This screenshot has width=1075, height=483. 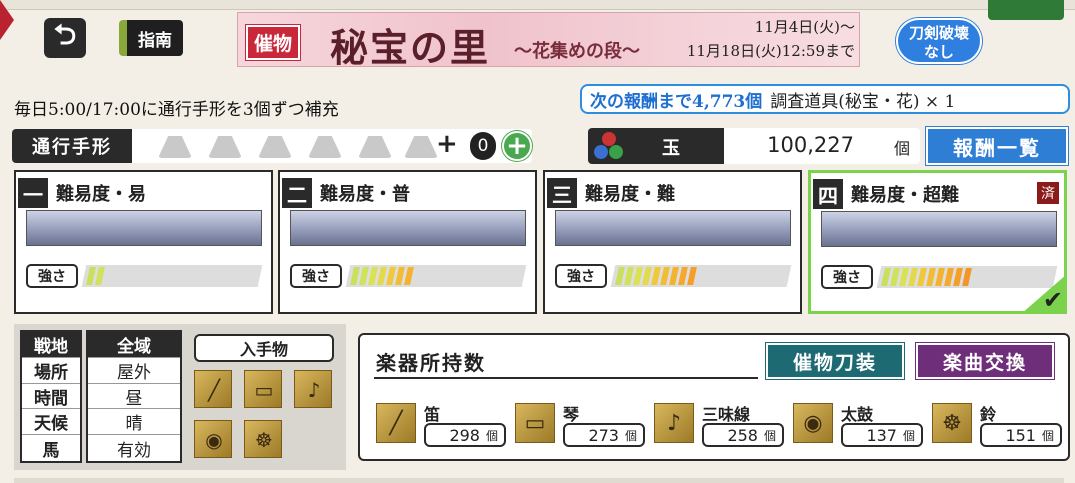 I want to click on event-subtitle: ～花集めの段～, so click(x=577, y=51).